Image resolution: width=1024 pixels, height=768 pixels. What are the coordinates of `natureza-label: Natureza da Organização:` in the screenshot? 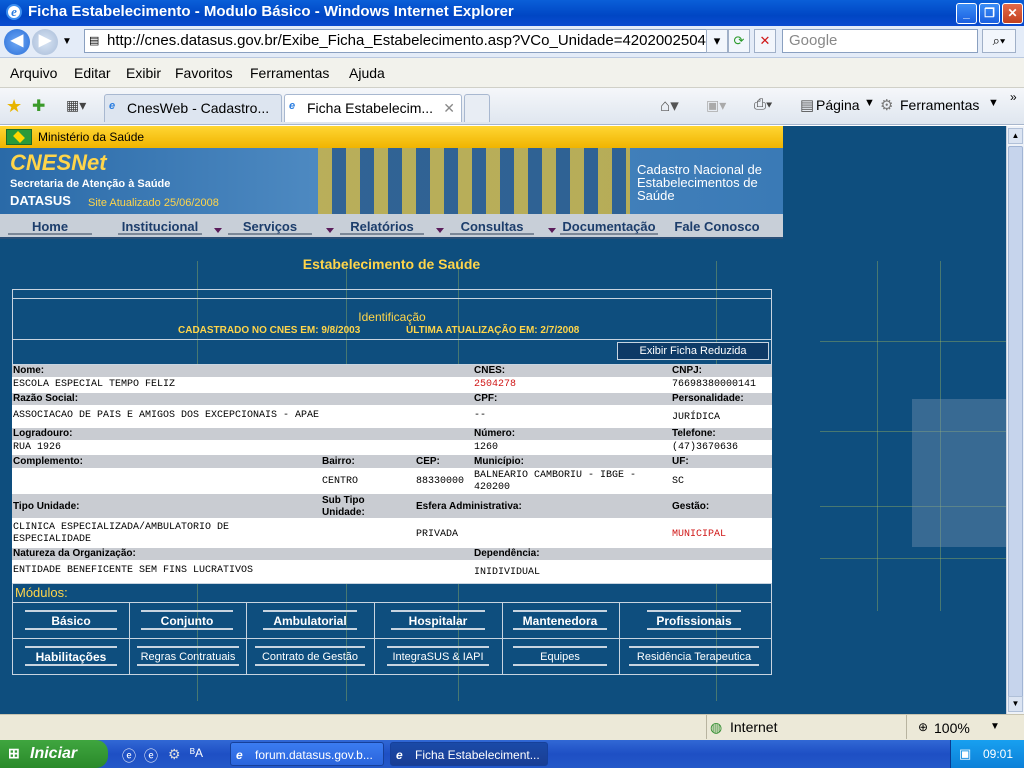 It's located at (74, 553).